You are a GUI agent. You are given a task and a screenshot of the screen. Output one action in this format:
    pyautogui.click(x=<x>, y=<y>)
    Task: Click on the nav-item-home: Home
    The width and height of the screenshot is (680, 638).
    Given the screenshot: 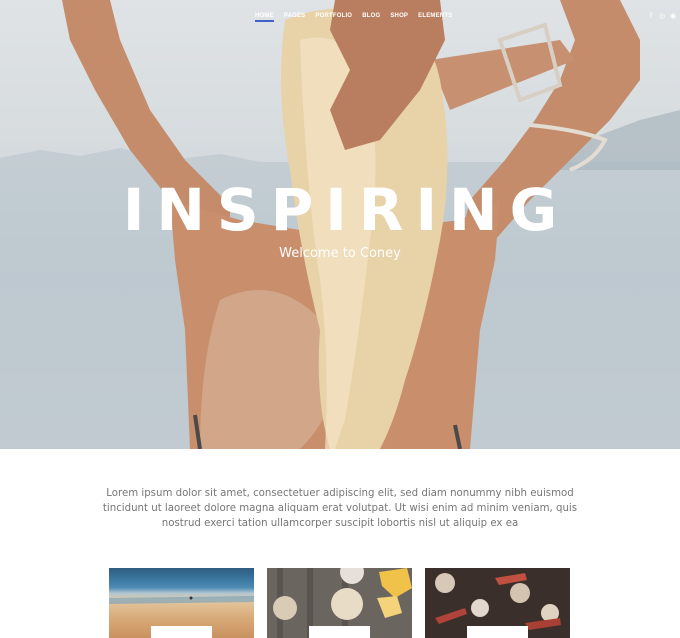 What is the action you would take?
    pyautogui.click(x=264, y=17)
    